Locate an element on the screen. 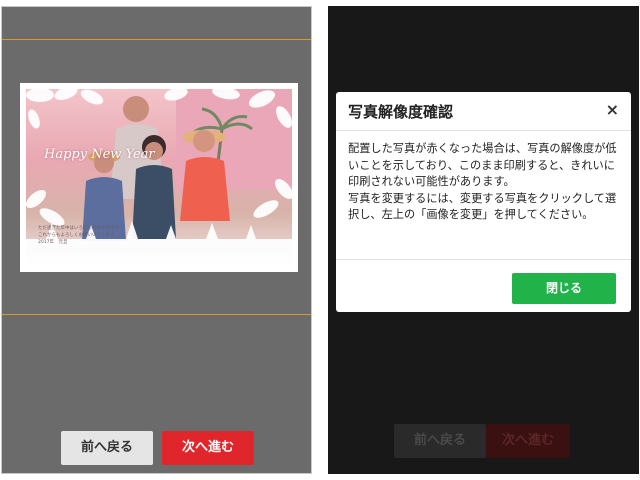 The image size is (640, 480). next-button: 次へ進む is located at coordinates (208, 448).